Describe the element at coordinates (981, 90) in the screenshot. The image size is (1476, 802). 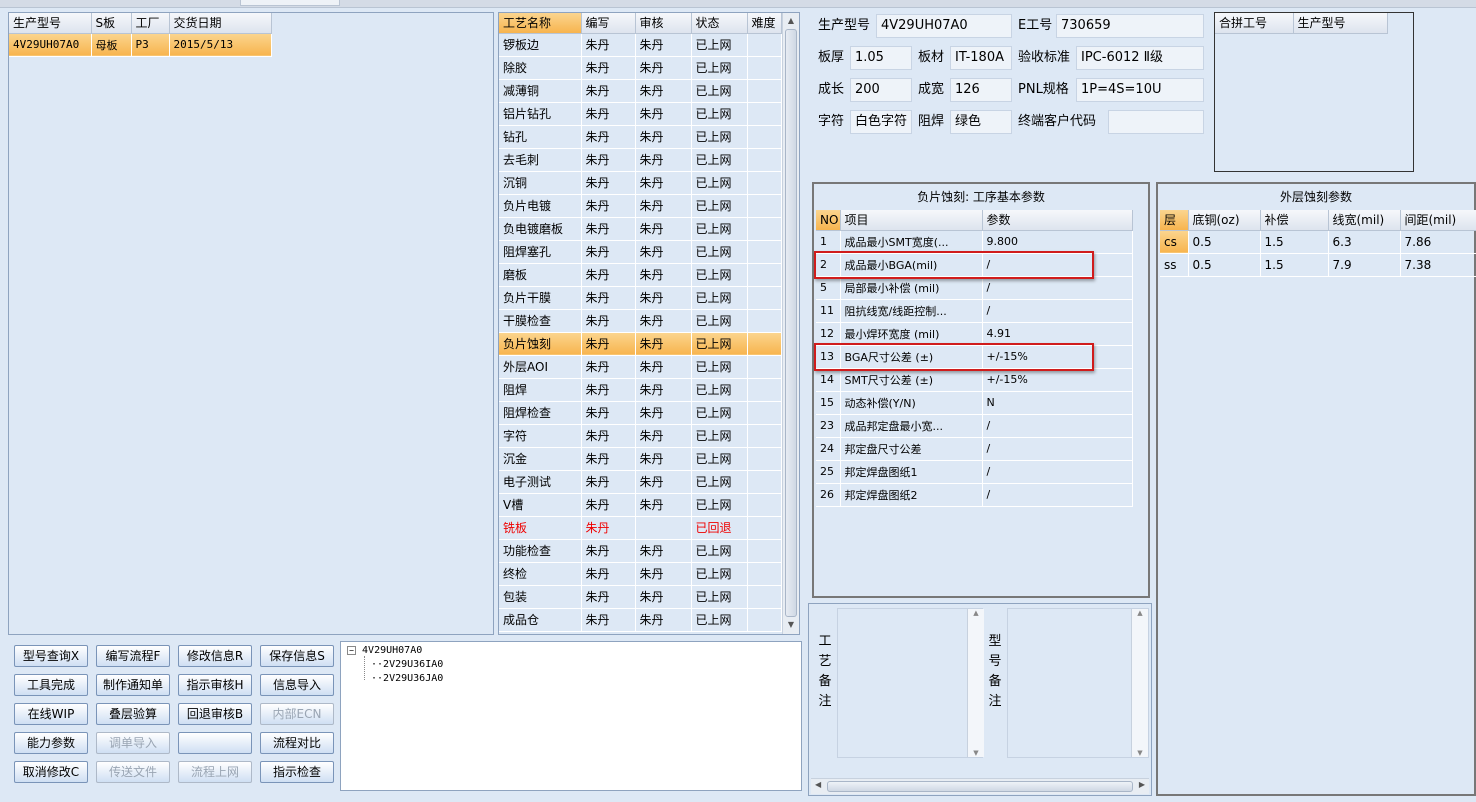
I see `width-field: 126` at that location.